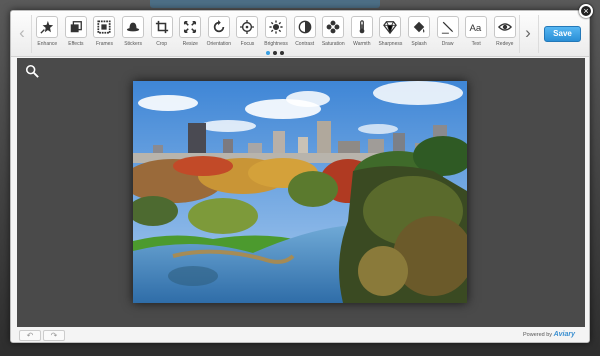  I want to click on star-wand-icon, so click(47, 27).